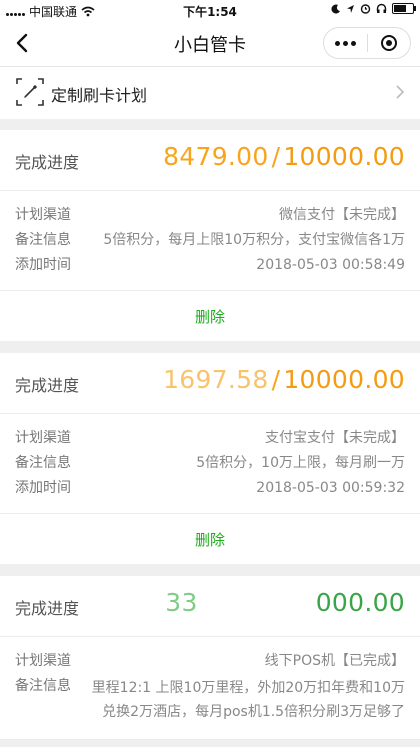 The height and width of the screenshot is (747, 420). Describe the element at coordinates (300, 463) in the screenshot. I see `note-value: 5倍积分，10万上限，每月刷一万` at that location.